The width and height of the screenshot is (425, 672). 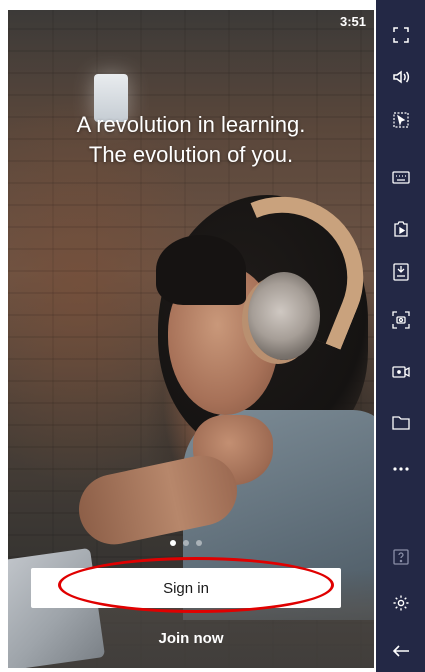 What do you see at coordinates (400, 557) in the screenshot?
I see `help-icon` at bounding box center [400, 557].